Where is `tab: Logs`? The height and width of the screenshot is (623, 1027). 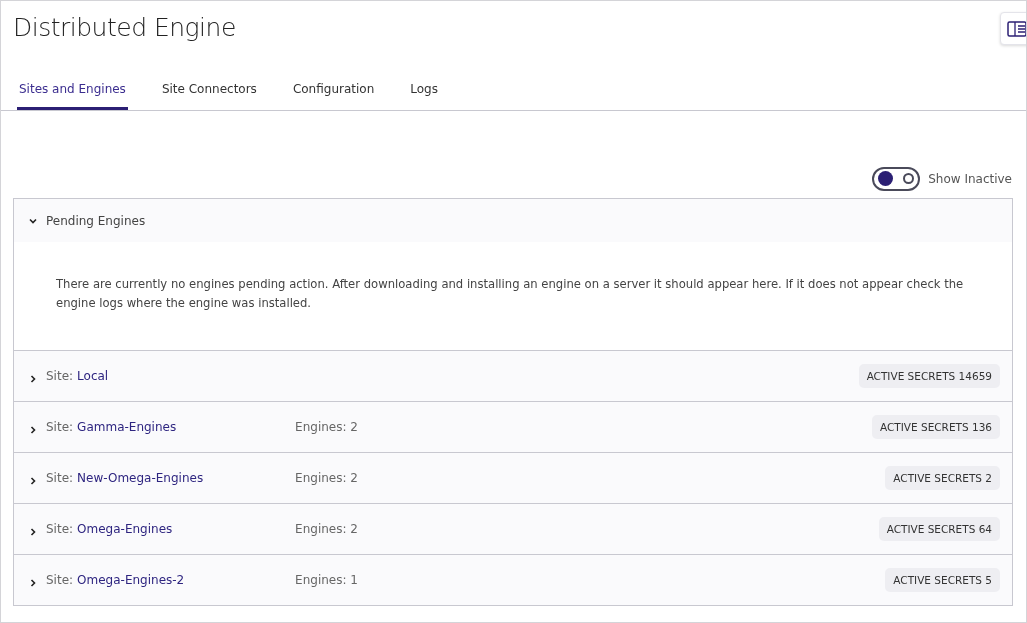 tab: Logs is located at coordinates (424, 96).